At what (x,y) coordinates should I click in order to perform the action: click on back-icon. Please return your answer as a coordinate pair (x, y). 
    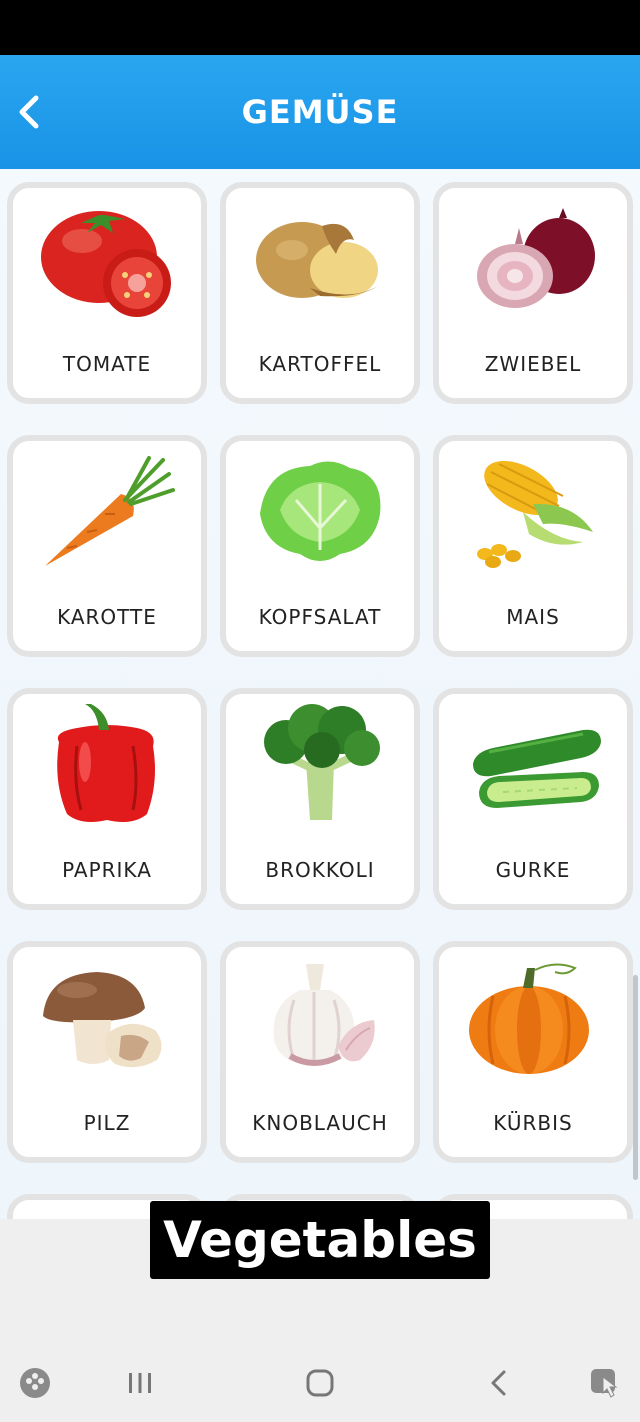
    Looking at the image, I should click on (498, 1383).